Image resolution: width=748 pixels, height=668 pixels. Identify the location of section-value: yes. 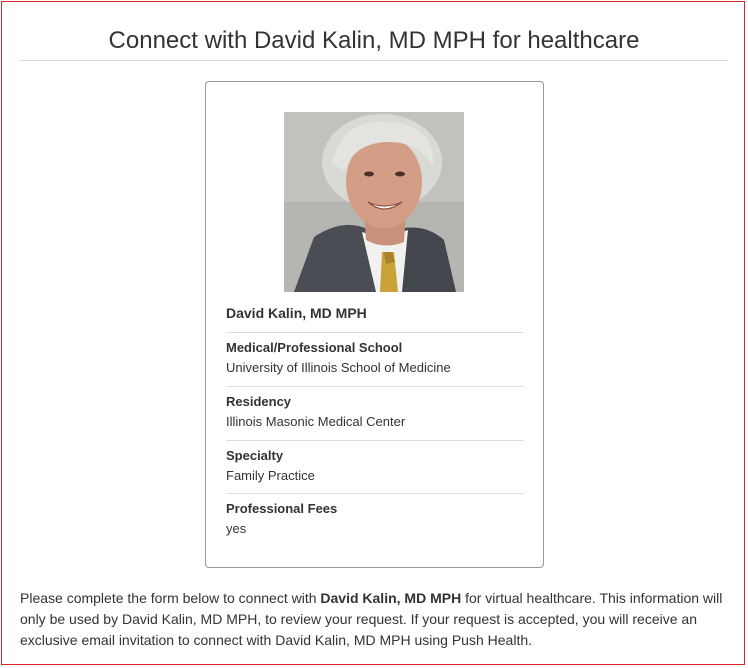
(236, 528).